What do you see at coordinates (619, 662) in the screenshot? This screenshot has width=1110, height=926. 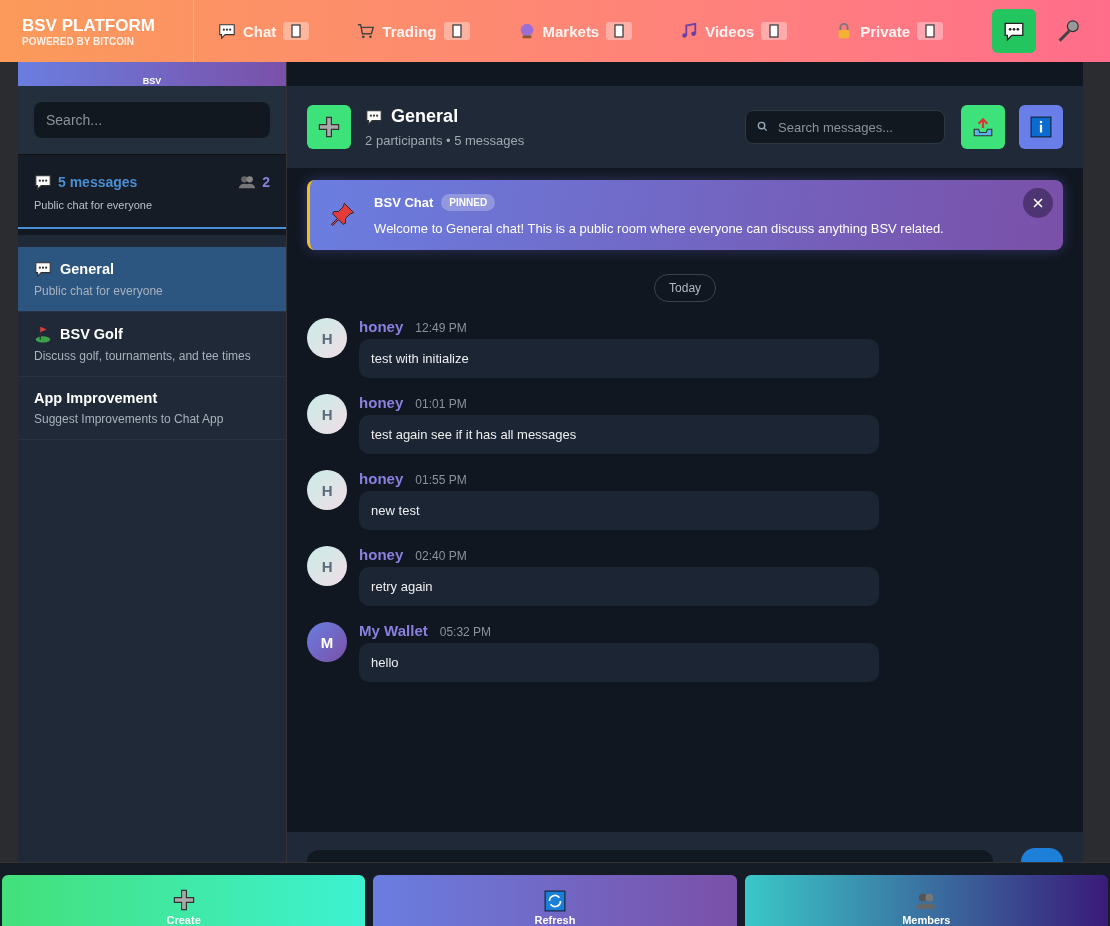 I see `message-bubble: hello` at bounding box center [619, 662].